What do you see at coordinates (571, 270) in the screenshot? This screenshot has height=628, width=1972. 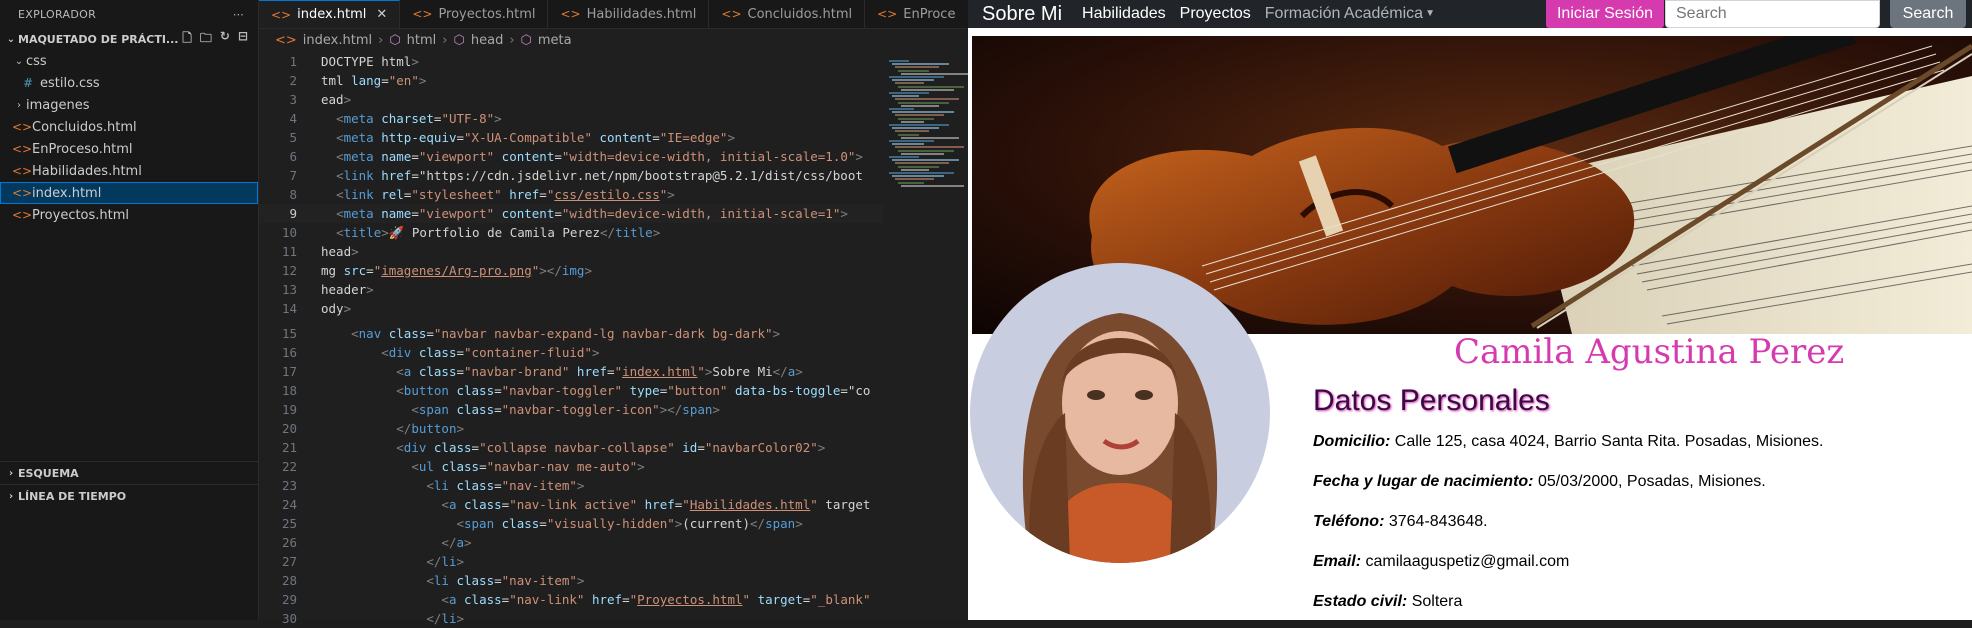 I see `code-line: 12 mg src="imagenes/Arg-pro.png"></img>` at bounding box center [571, 270].